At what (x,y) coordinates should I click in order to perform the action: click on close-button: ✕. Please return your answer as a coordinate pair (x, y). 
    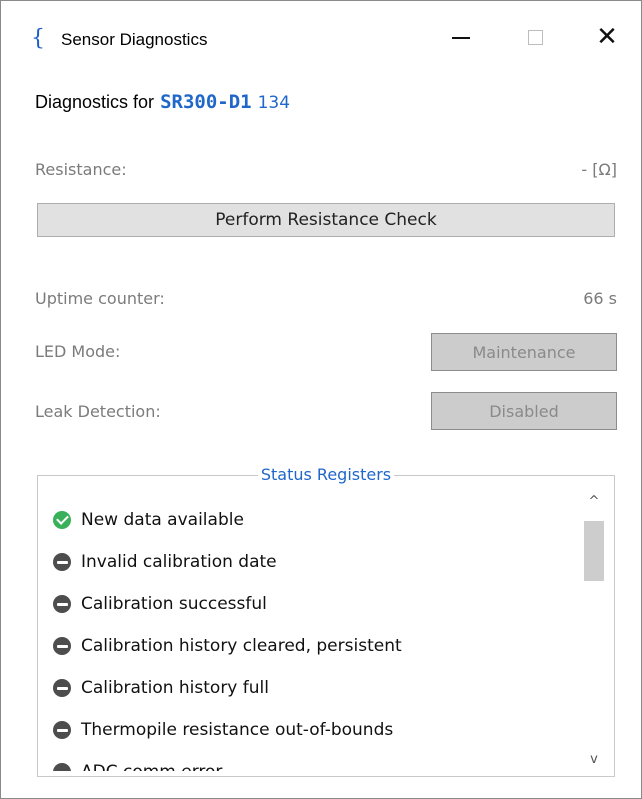
    Looking at the image, I should click on (607, 37).